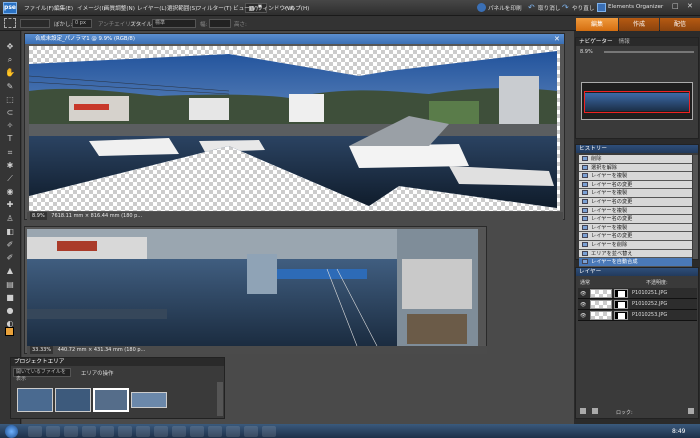 The height and width of the screenshot is (438, 700). I want to click on redo-icon: ↷, so click(566, 7).